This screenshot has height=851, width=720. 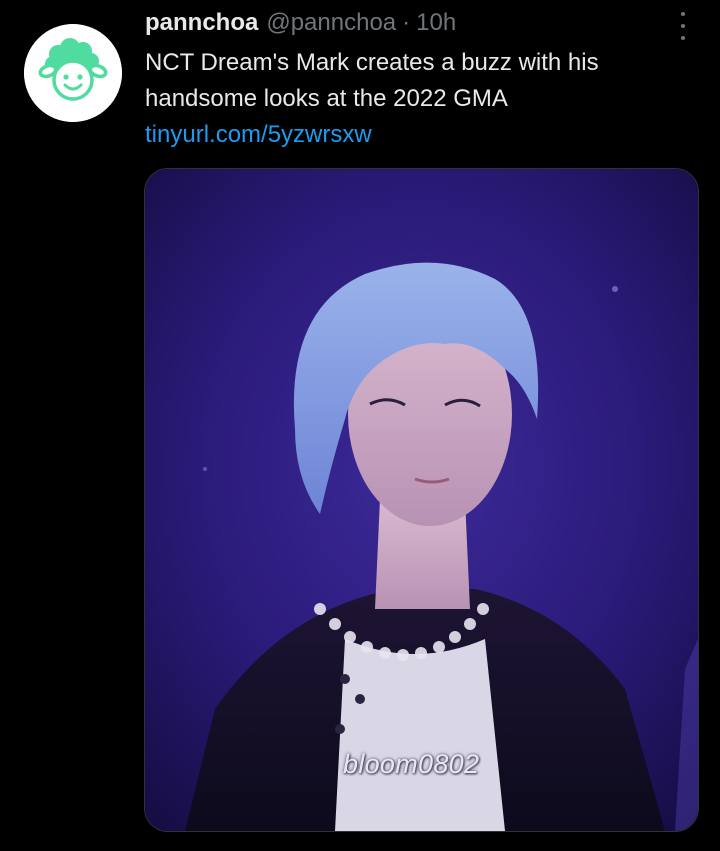 I want to click on sheep-logo-icon, so click(x=73, y=73).